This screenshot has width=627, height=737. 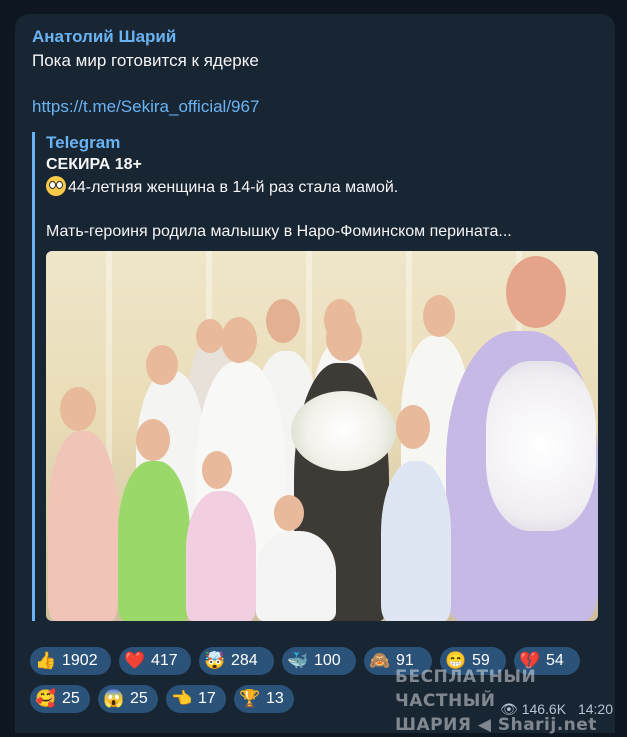 I want to click on reaction-pointing: 👈 17, so click(x=196, y=699).